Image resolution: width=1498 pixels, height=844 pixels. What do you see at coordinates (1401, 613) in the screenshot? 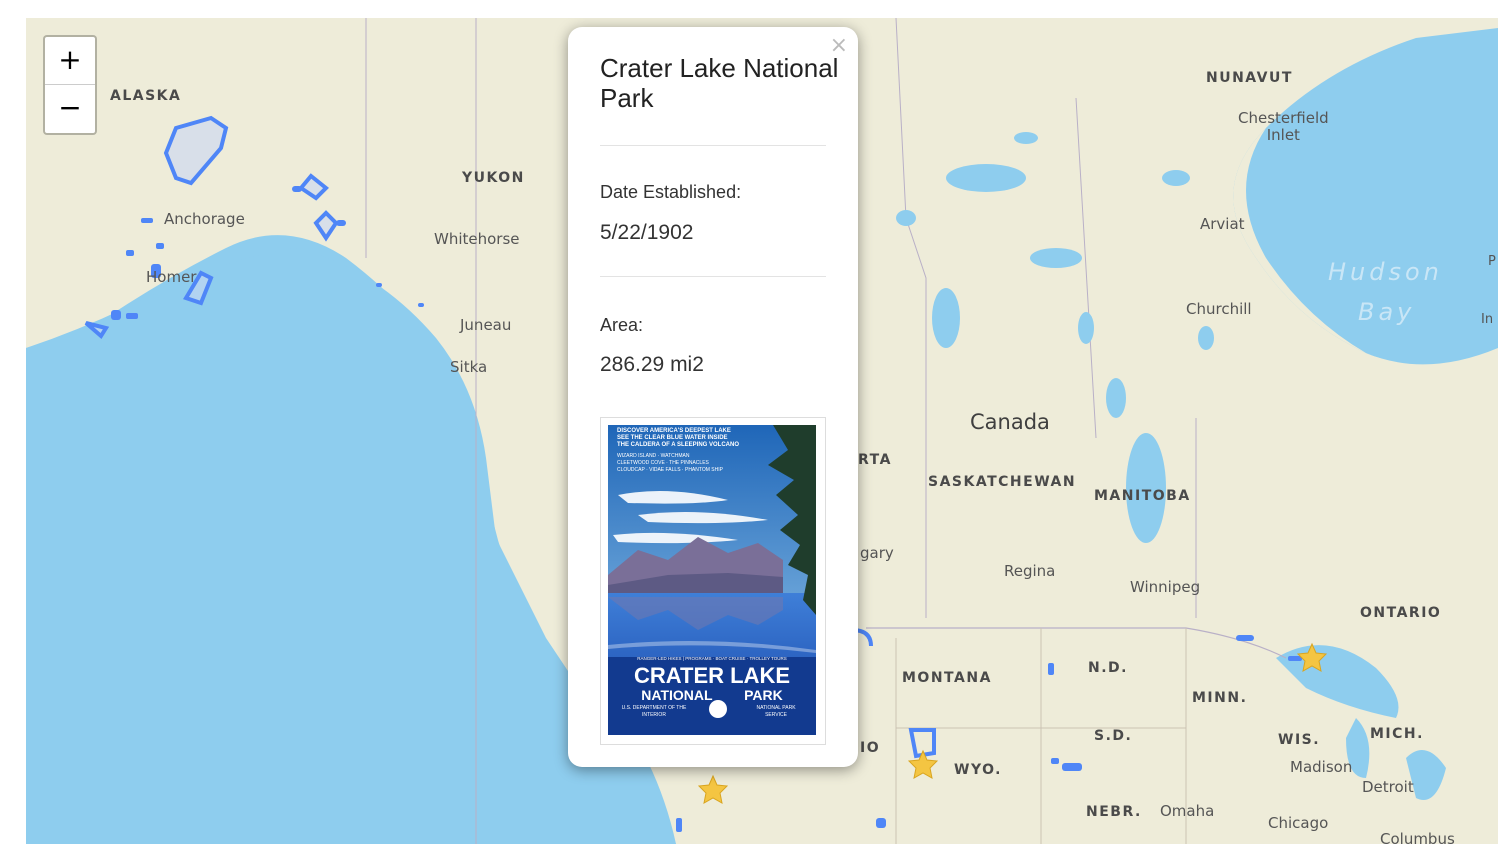
I see `label-ontario: ONTARIO` at bounding box center [1401, 613].